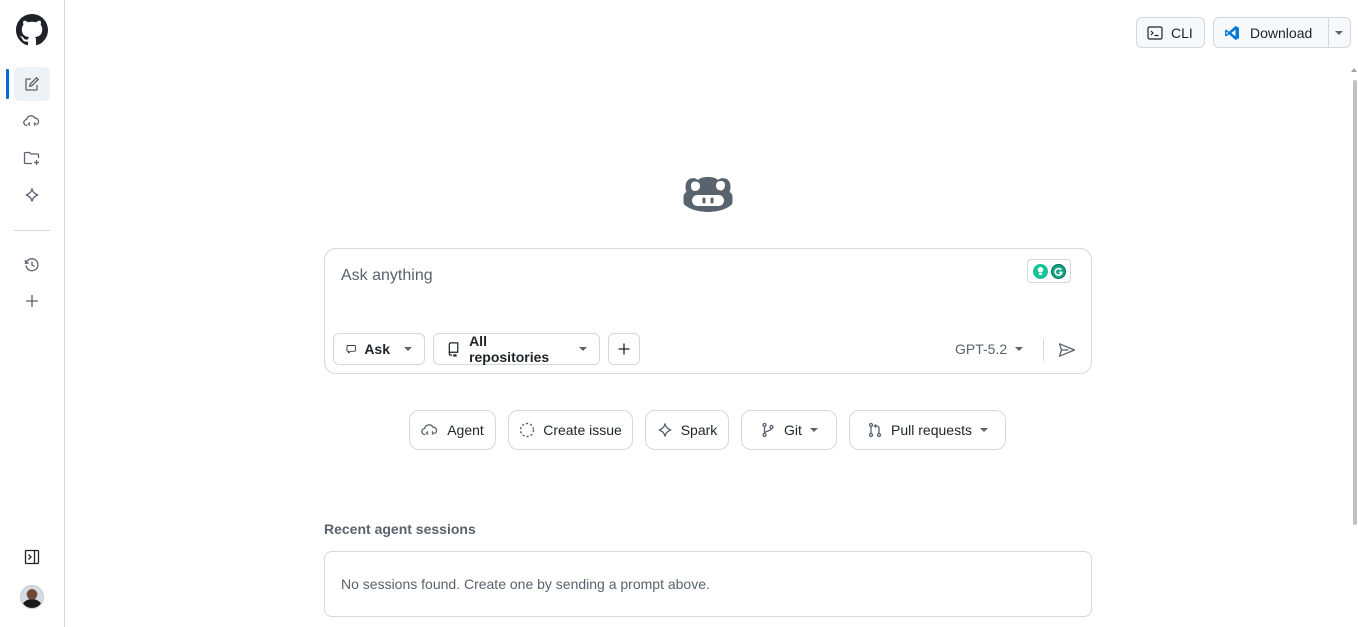 The image size is (1358, 627). Describe the element at coordinates (671, 276) in the screenshot. I see `prompt-input` at that location.